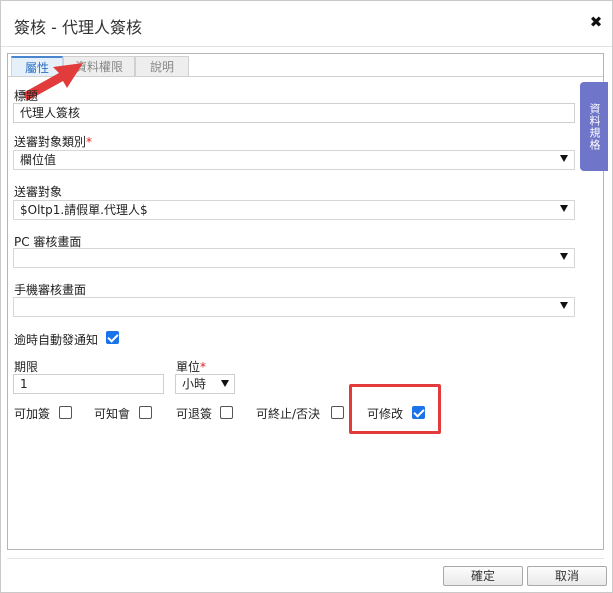  I want to click on tab-divider, so click(305, 76).